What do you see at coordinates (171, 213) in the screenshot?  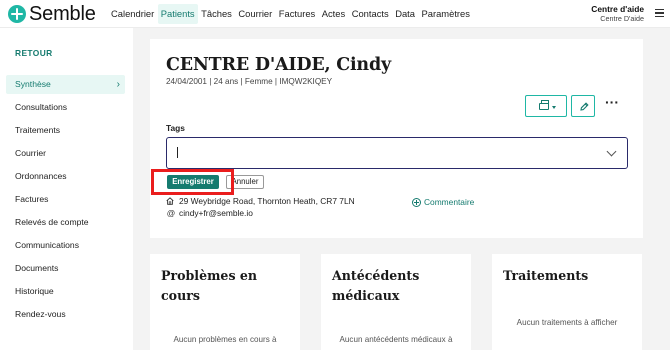 I see `at-icon: @` at bounding box center [171, 213].